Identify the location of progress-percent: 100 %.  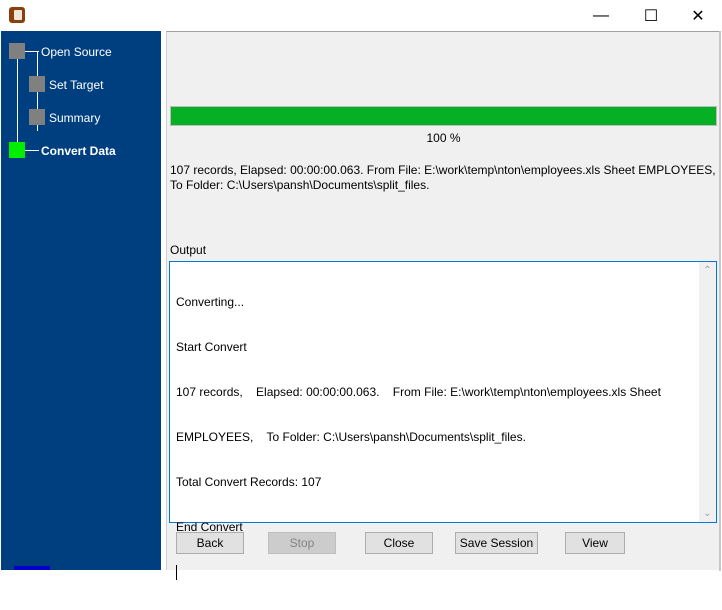
(443, 138).